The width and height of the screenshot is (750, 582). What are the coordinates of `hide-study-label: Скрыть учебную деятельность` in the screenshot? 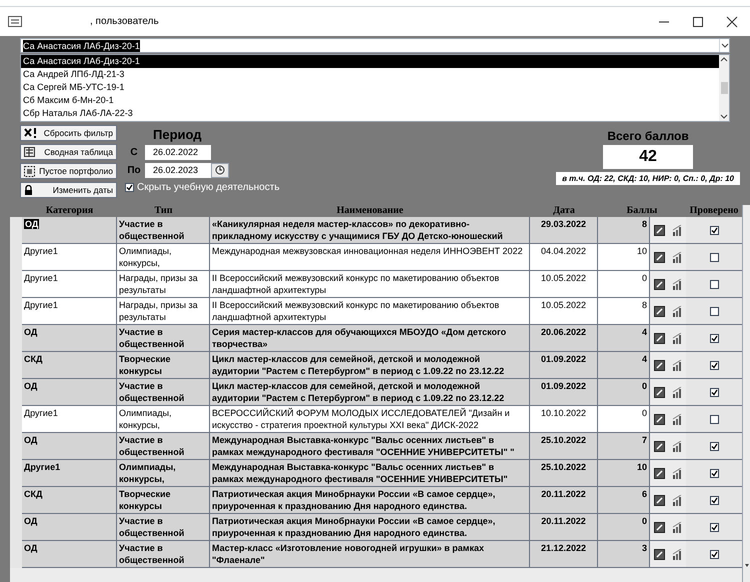 It's located at (208, 187).